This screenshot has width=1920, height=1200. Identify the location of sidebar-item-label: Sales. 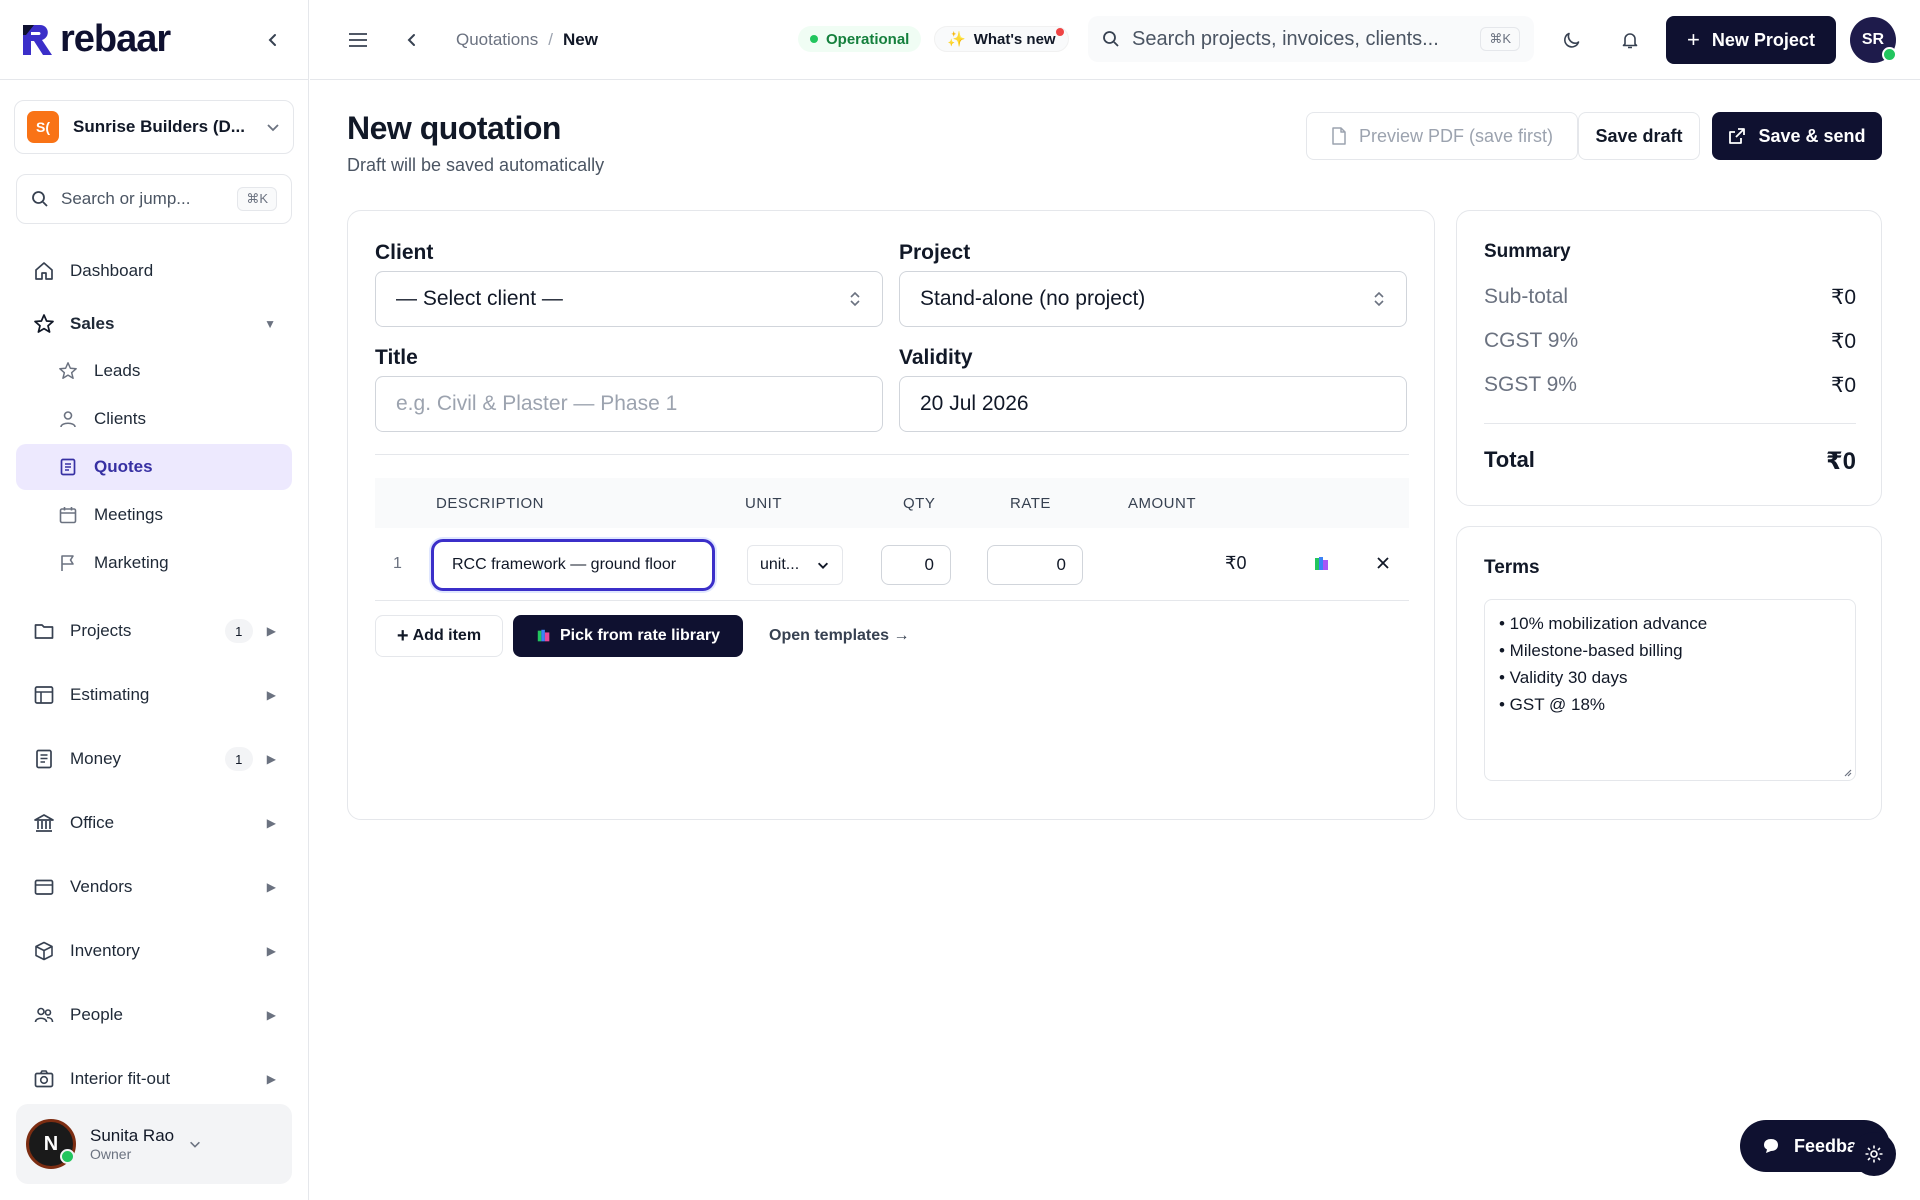
(92, 323).